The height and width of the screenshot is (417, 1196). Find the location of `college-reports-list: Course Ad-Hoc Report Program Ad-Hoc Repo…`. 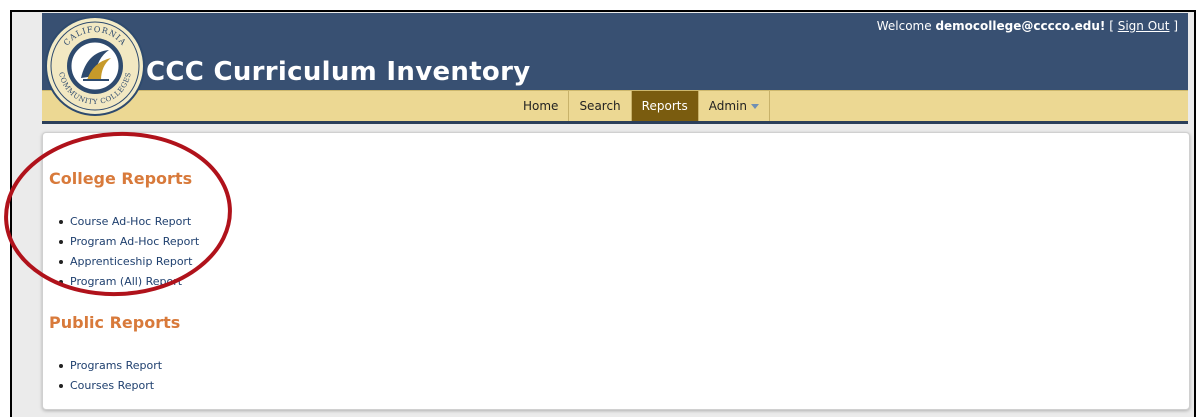

college-reports-list: Course Ad-Hoc Report Program Ad-Hoc Repo… is located at coordinates (129, 252).